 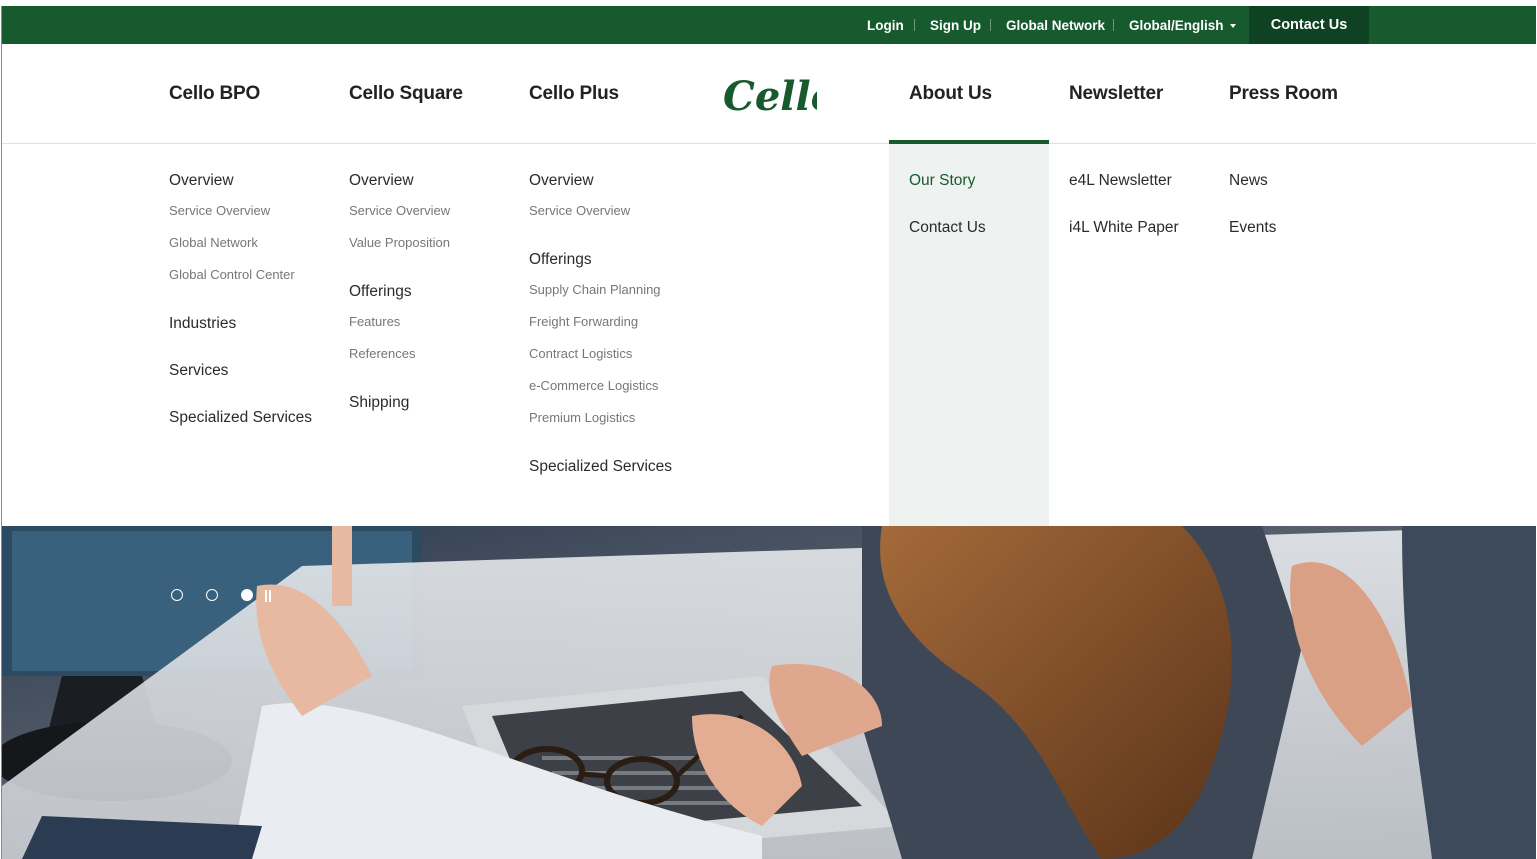 I want to click on plus-offerings: Offerings, so click(x=560, y=260).